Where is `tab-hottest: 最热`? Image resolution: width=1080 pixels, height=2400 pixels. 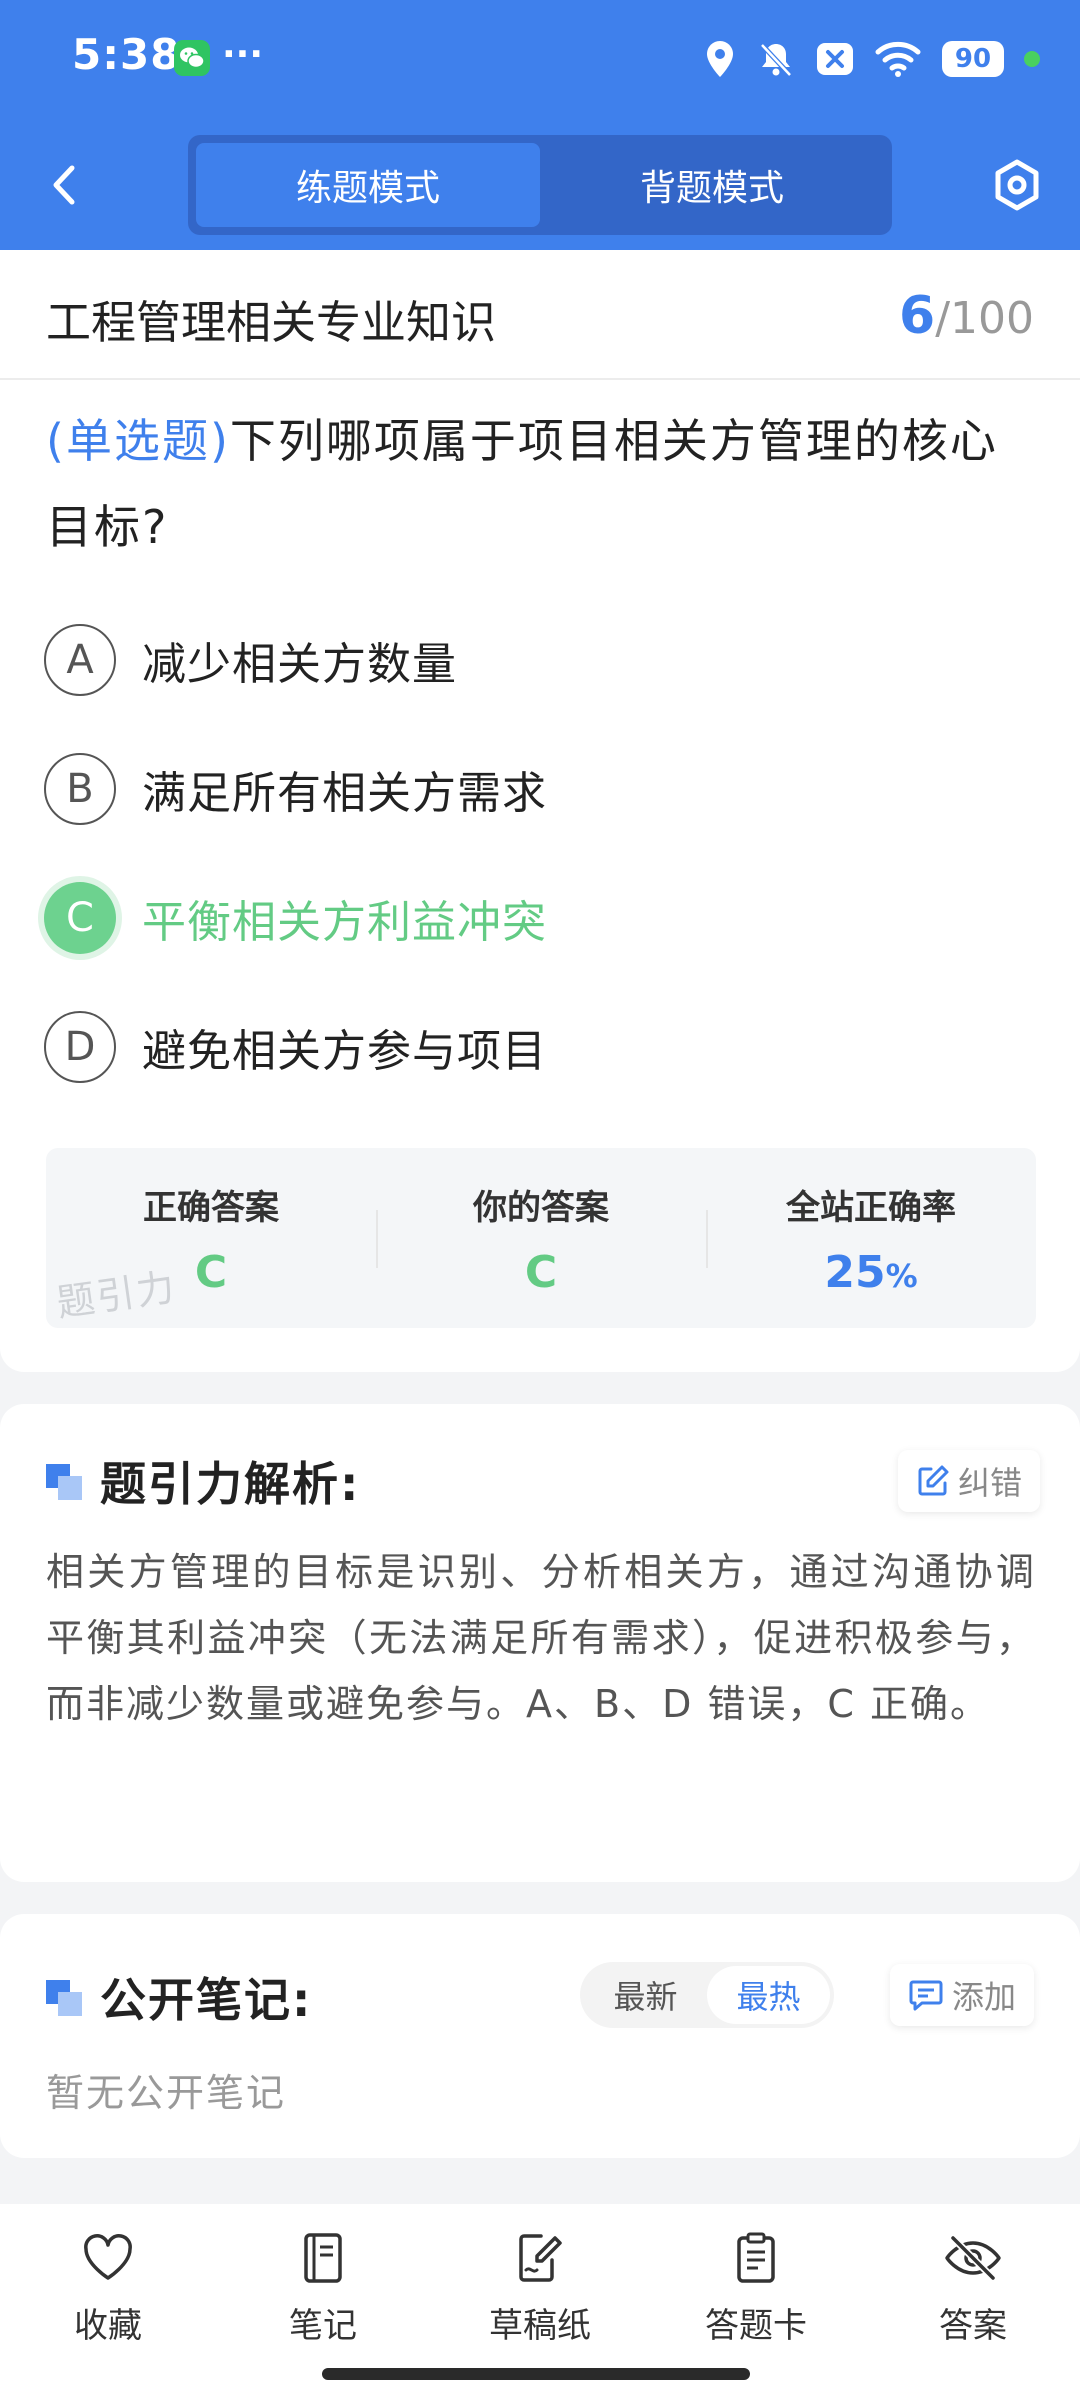
tab-hottest: 最热 is located at coordinates (768, 1995).